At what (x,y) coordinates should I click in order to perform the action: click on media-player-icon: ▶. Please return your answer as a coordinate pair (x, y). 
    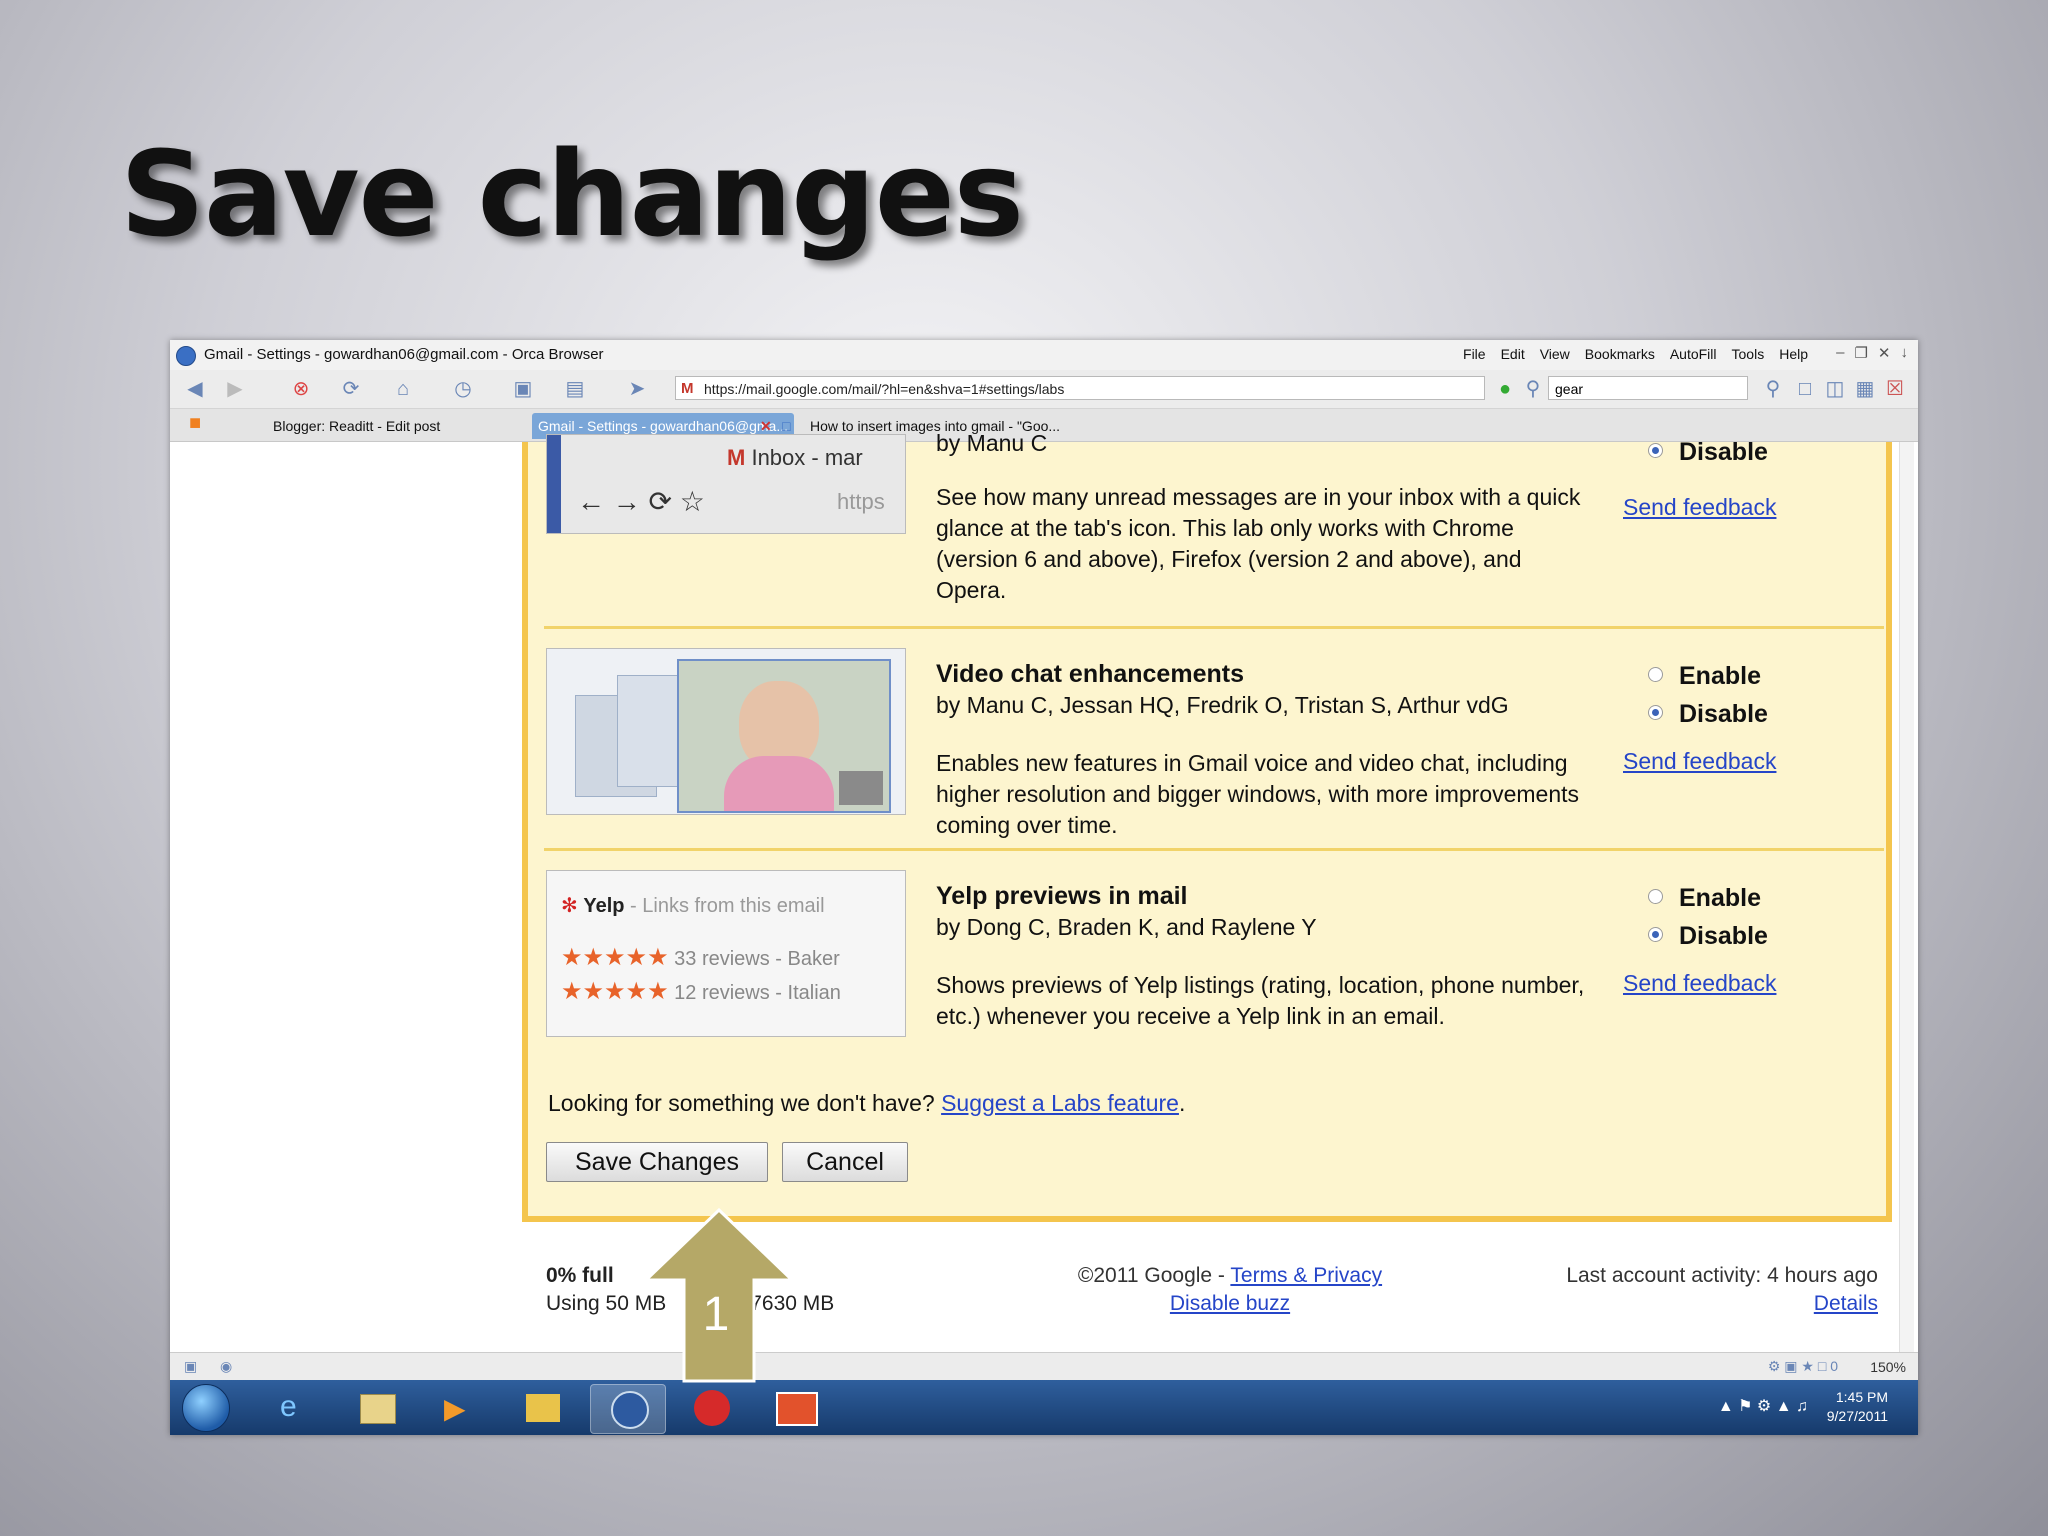
    Looking at the image, I should click on (455, 1408).